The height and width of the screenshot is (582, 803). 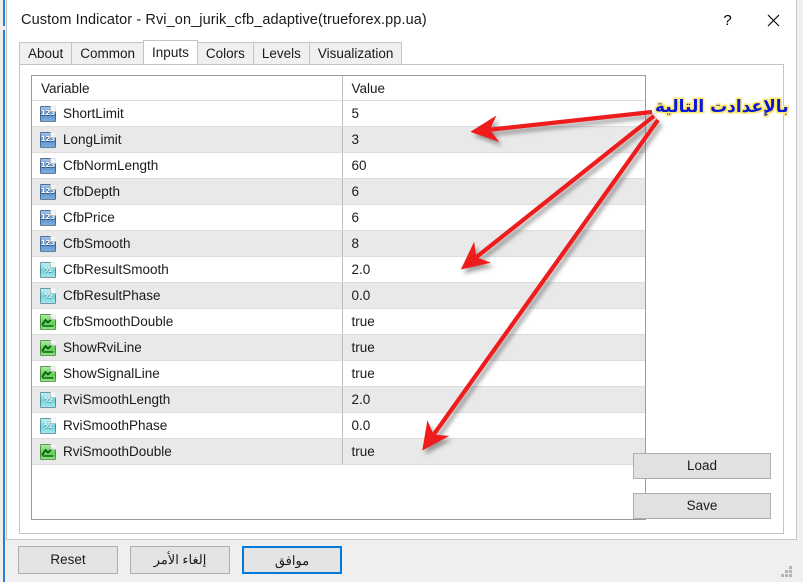 I want to click on table-header-row: Variable Value, so click(x=338, y=88).